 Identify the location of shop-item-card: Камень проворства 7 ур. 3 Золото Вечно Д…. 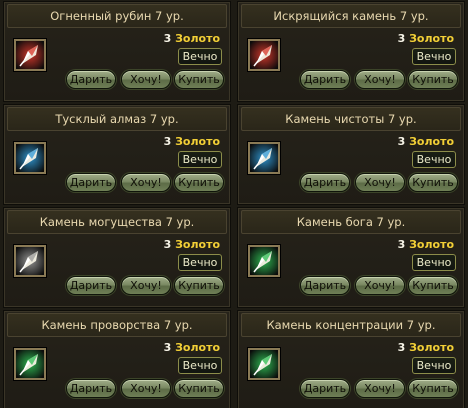
(117, 359).